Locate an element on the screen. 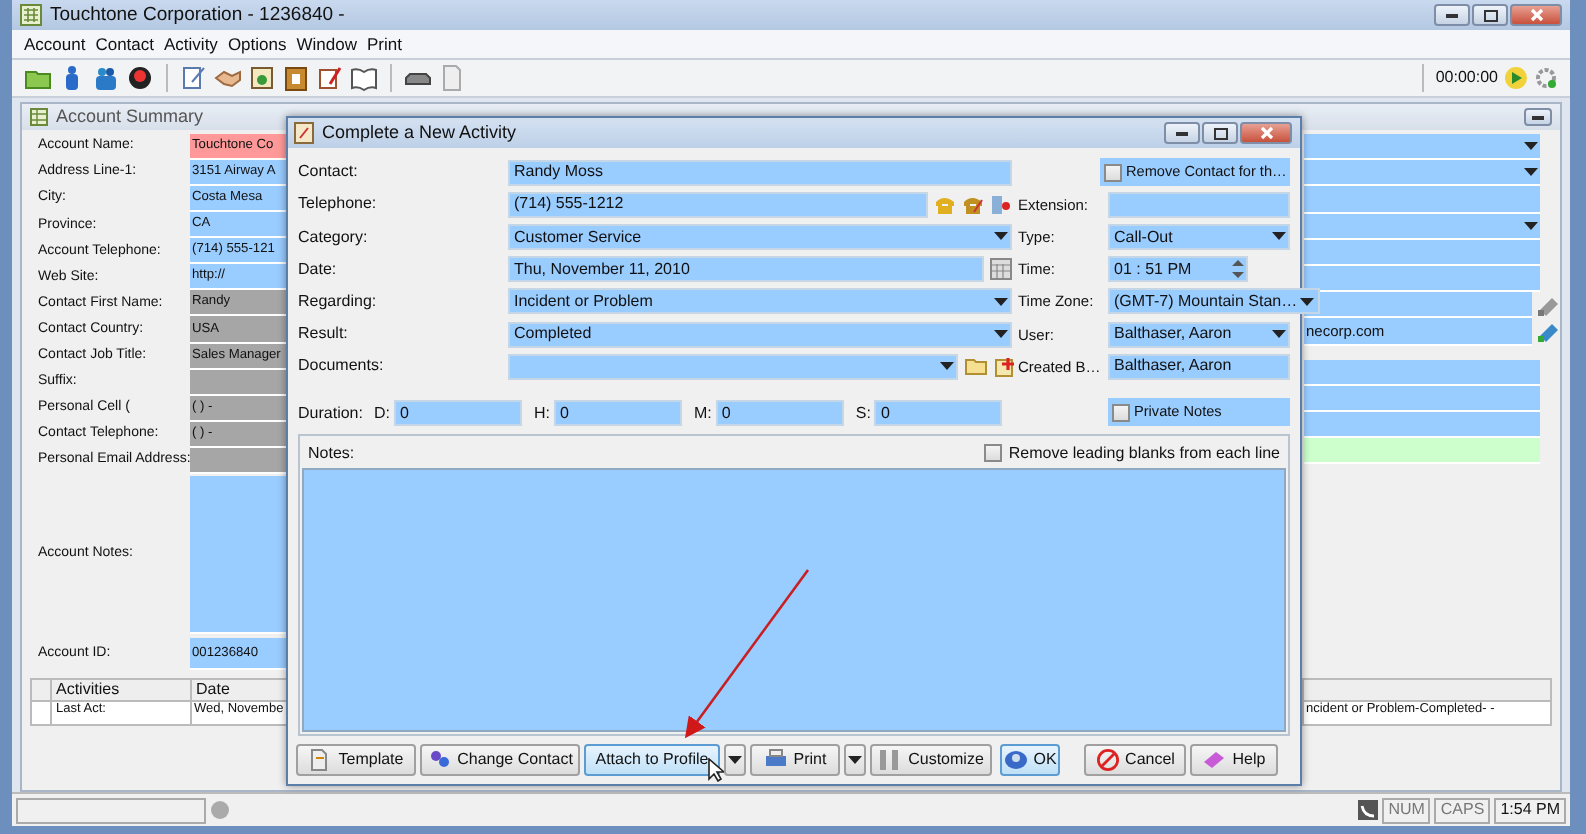 Image resolution: width=1586 pixels, height=834 pixels. cancel-icon is located at coordinates (1107, 760).